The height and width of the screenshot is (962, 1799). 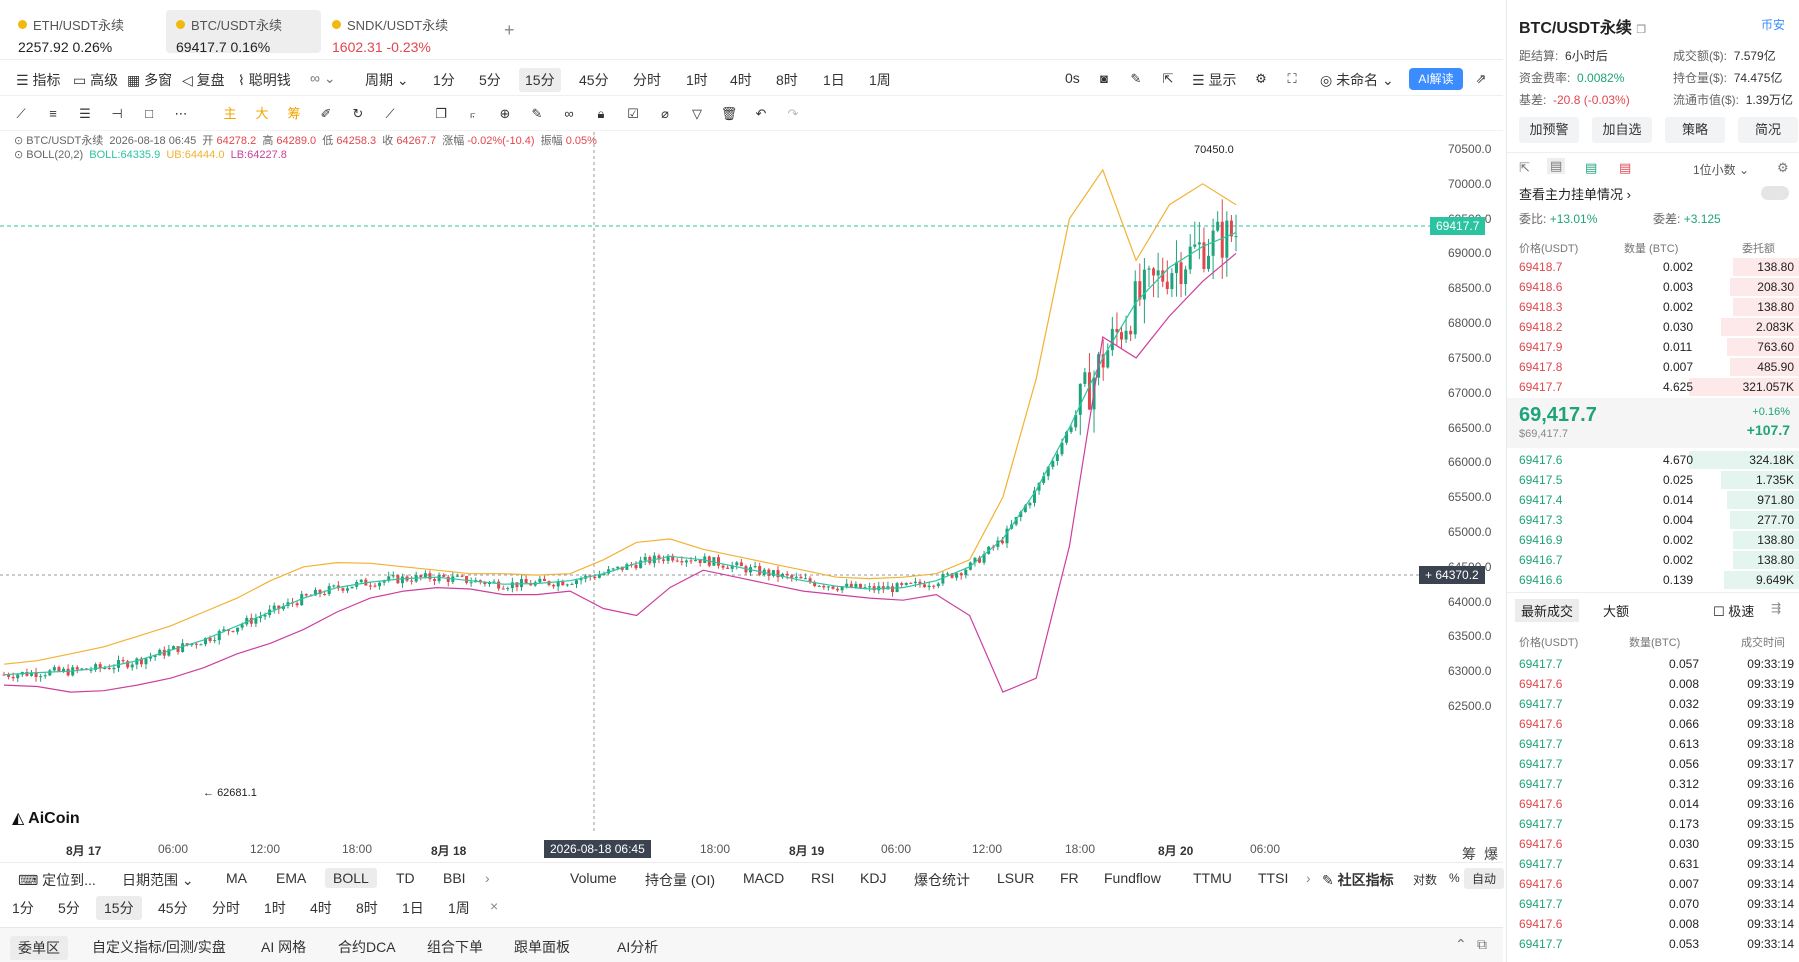 What do you see at coordinates (1425, 879) in the screenshot?
I see `log-scale-button: 对数` at bounding box center [1425, 879].